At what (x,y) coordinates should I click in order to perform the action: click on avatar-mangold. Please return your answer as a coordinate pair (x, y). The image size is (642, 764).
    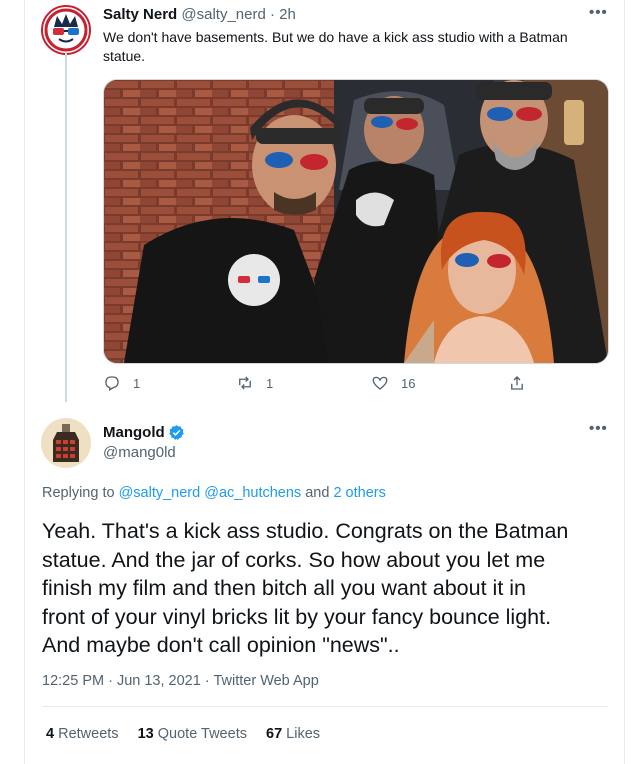
    Looking at the image, I should click on (66, 443).